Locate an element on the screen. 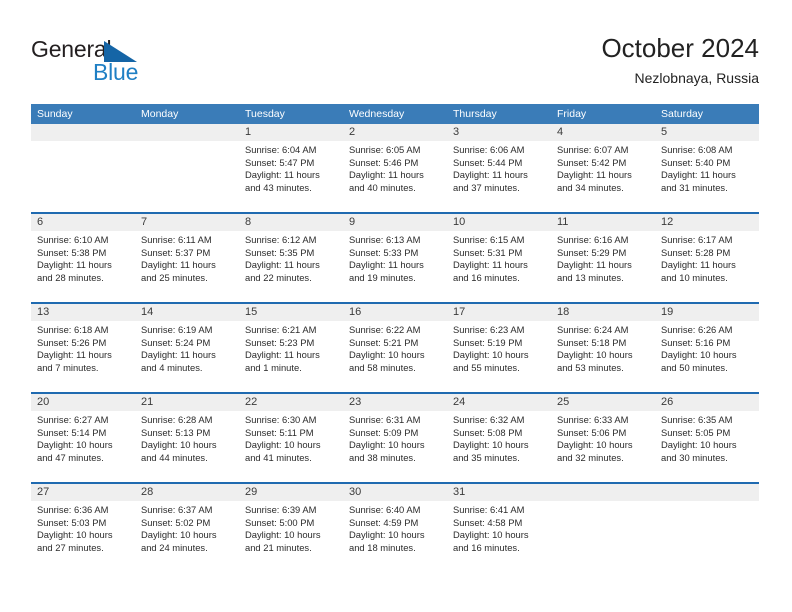  daylight-text: Daylight: 10 hours and 58 minutes. is located at coordinates (387, 361).